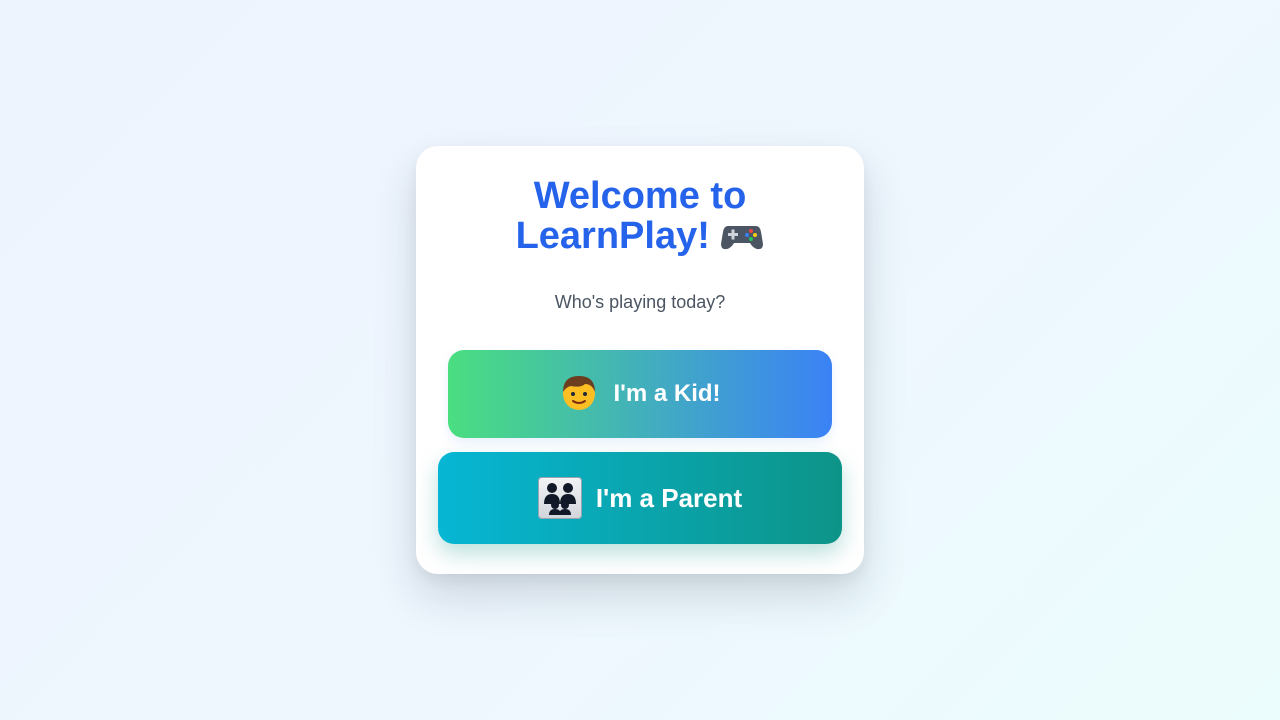 Image resolution: width=1280 pixels, height=720 pixels. What do you see at coordinates (742, 236) in the screenshot?
I see `video-game-controller-icon` at bounding box center [742, 236].